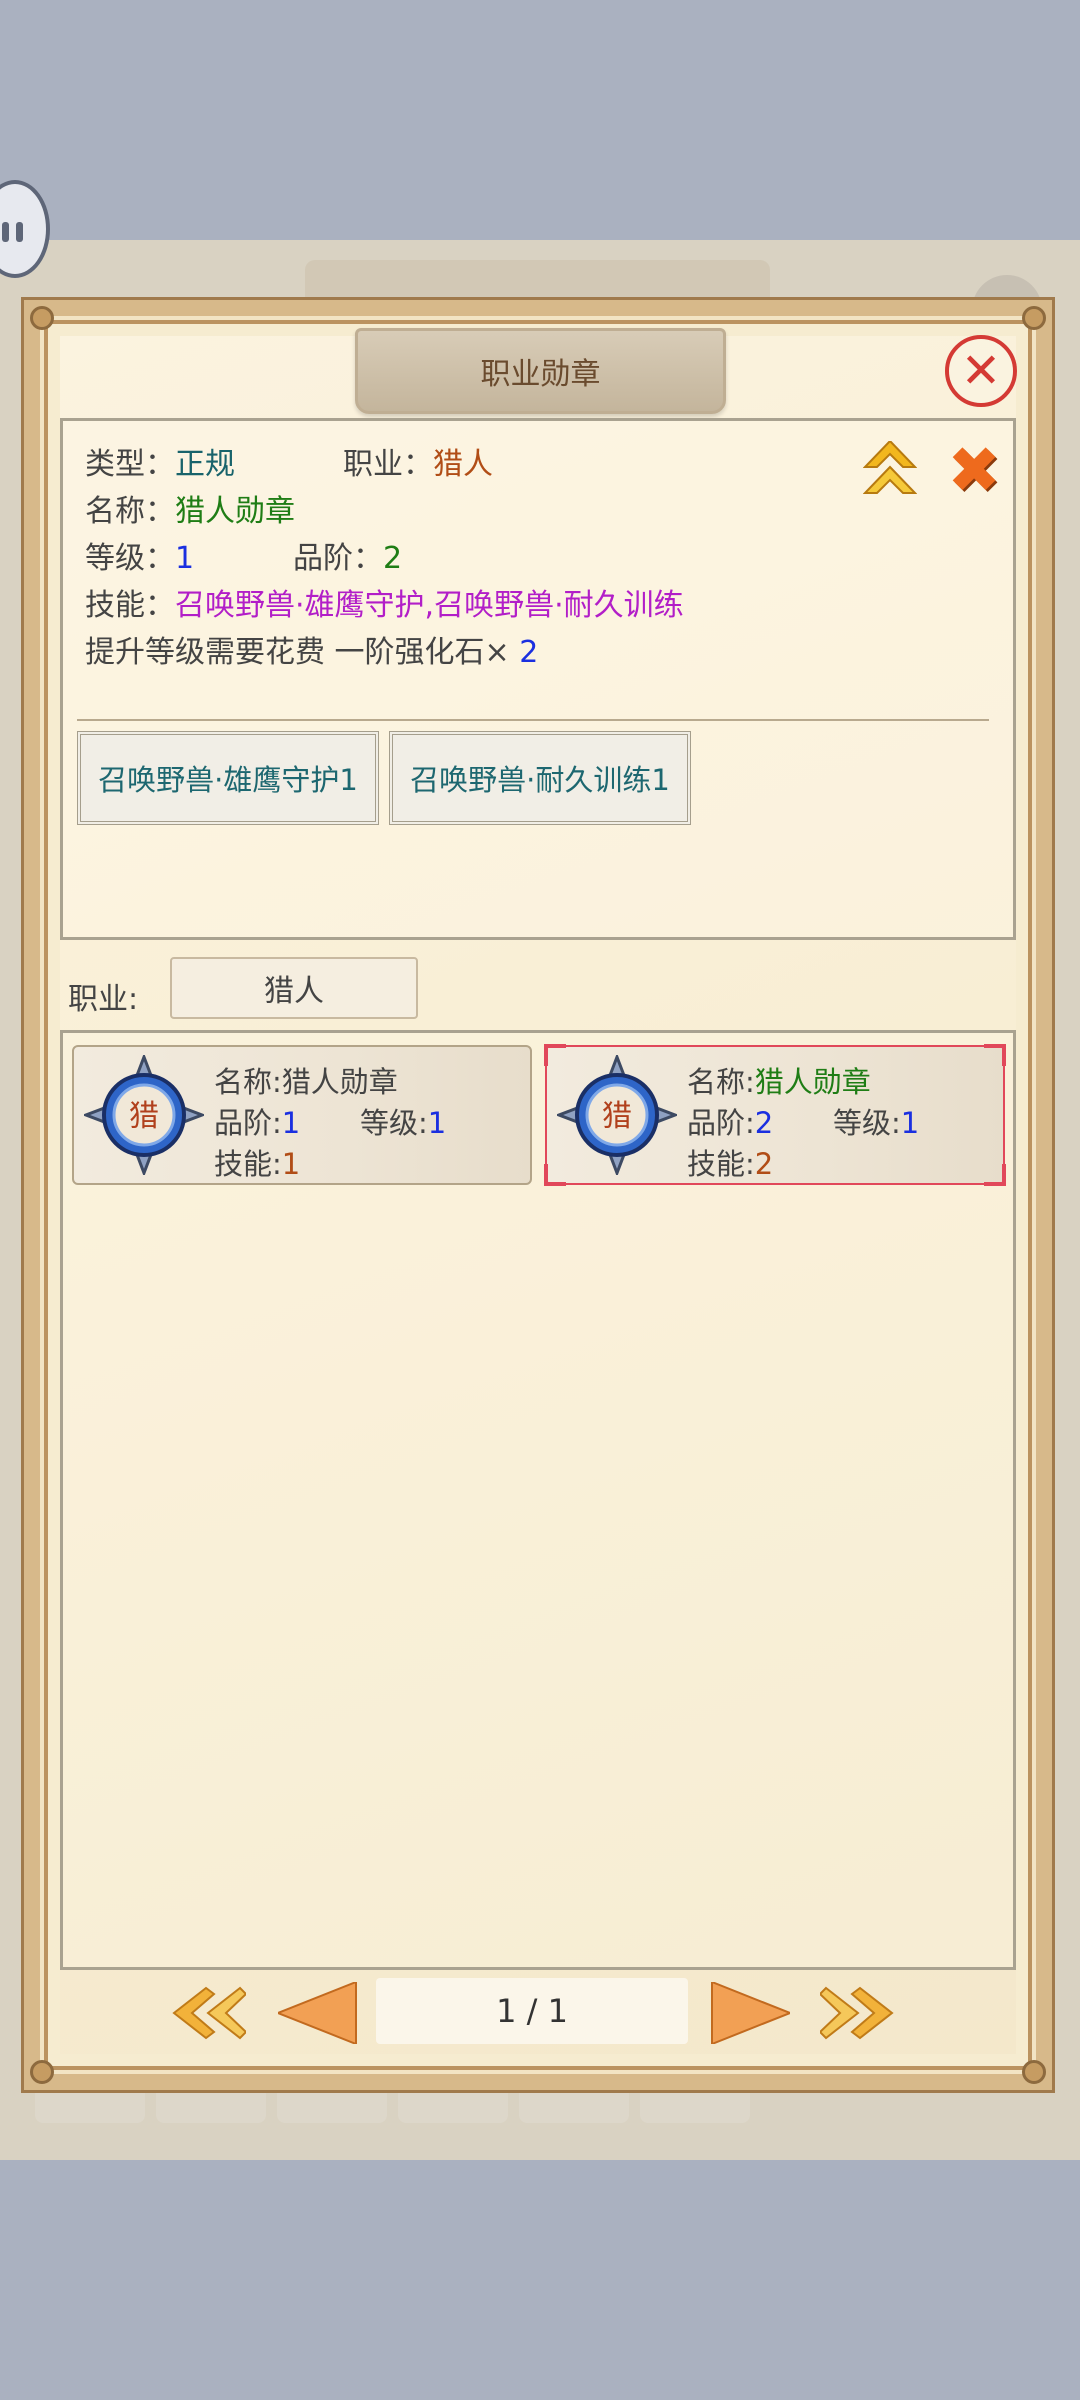  Describe the element at coordinates (235, 511) in the screenshot. I see `name-value: 猎人勋章` at that location.